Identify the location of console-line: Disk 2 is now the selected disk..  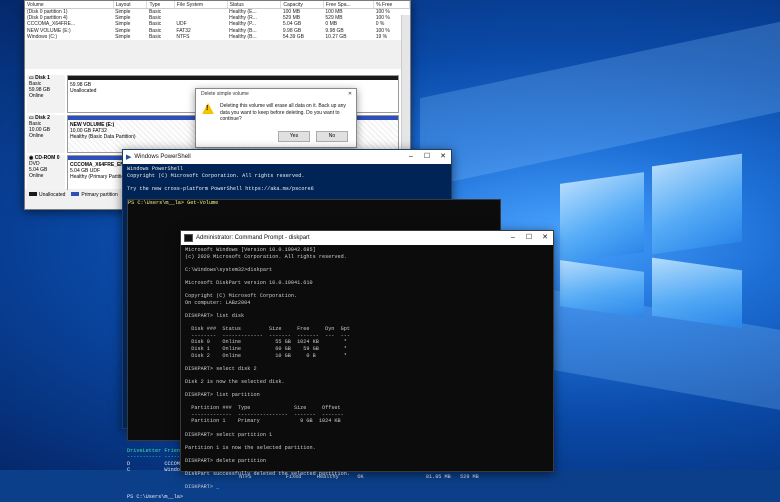
(235, 381).